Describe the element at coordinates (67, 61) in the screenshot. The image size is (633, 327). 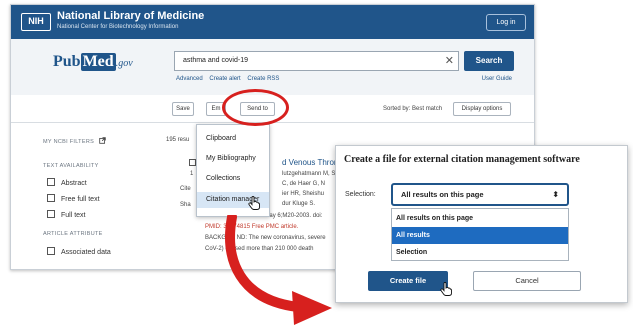
I see `logo-pub: Pub` at that location.